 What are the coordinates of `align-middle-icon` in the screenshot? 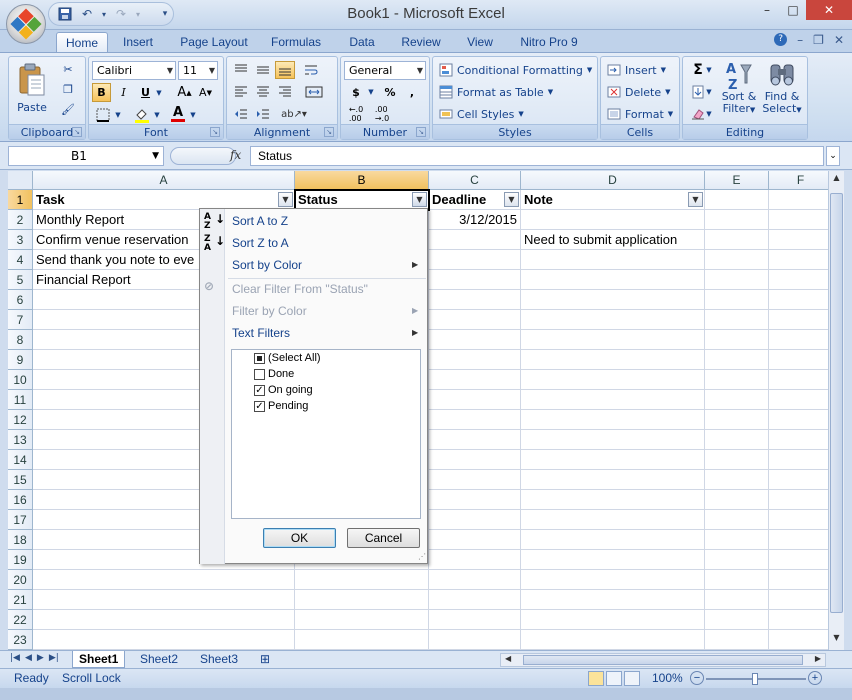 It's located at (263, 70).